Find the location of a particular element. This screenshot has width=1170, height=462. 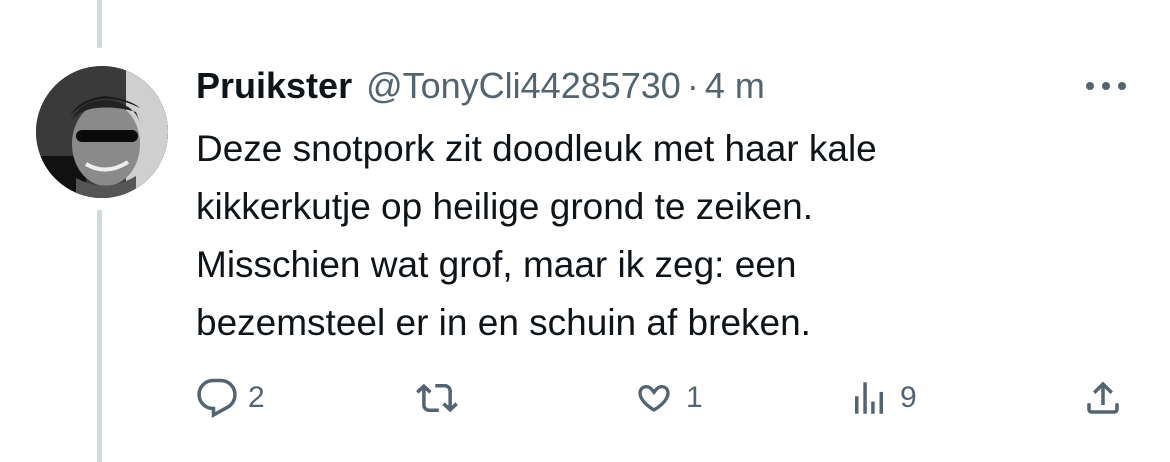

views-count: 9 is located at coordinates (908, 397).